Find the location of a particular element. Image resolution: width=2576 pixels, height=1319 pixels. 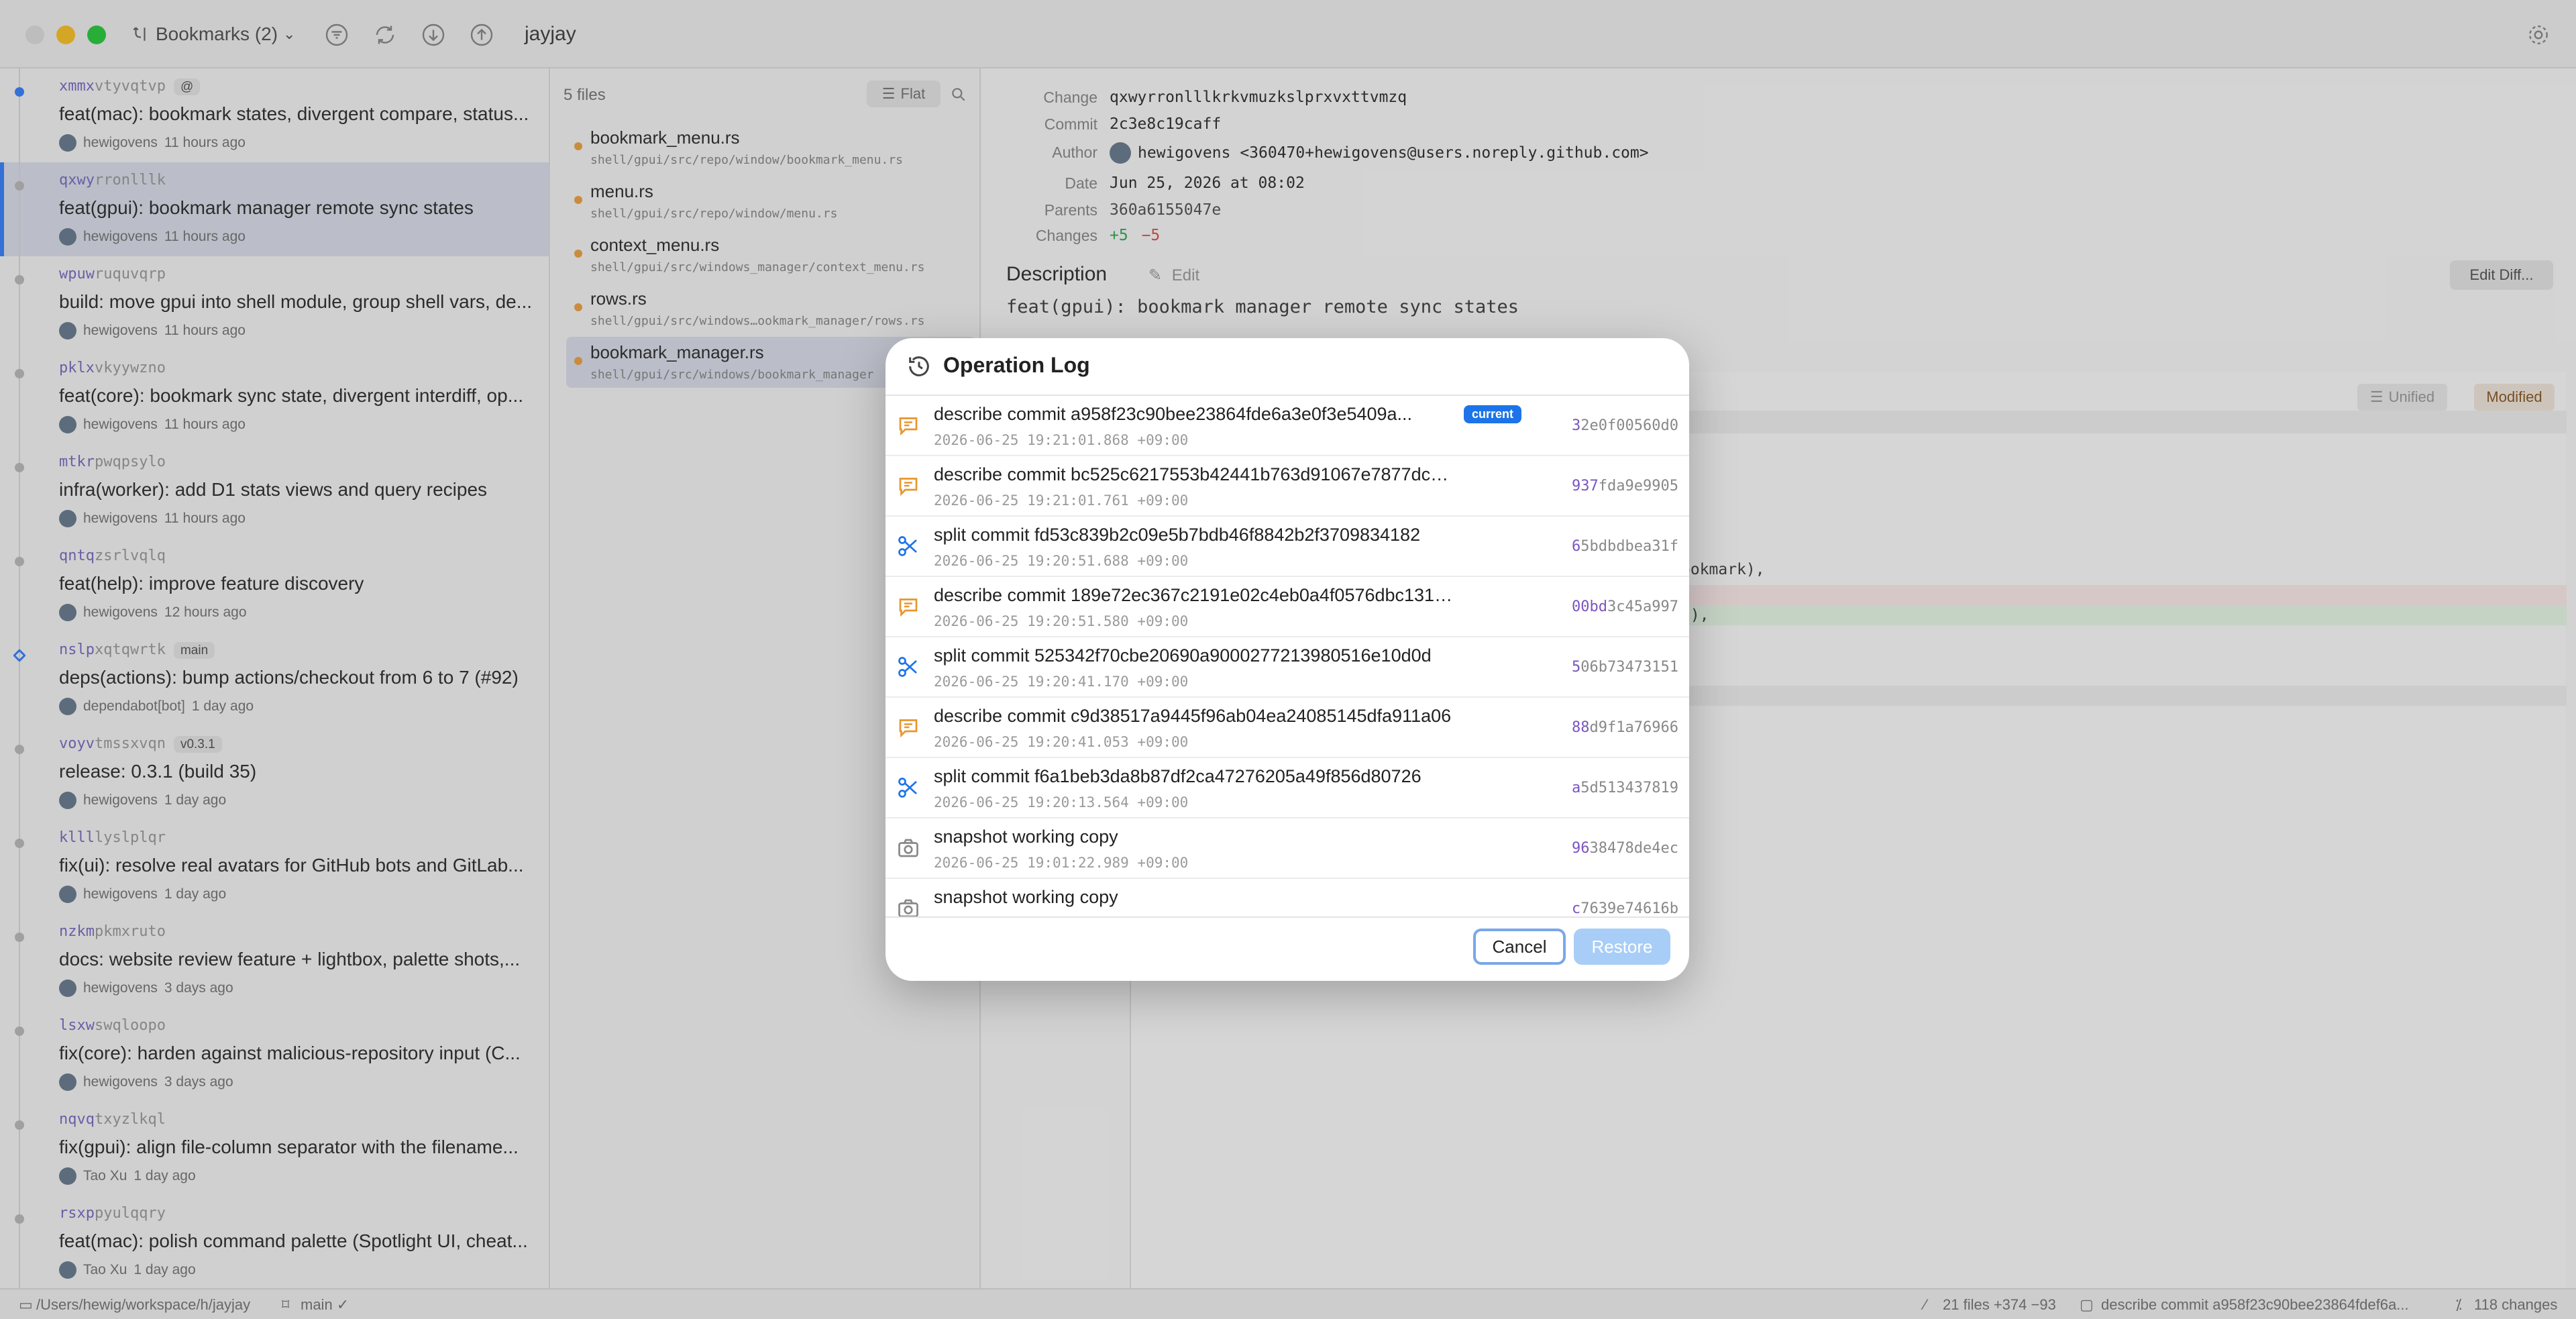

operation-time: 2026-06-25 19:20:51.580 +09:00 is located at coordinates (1061, 621).